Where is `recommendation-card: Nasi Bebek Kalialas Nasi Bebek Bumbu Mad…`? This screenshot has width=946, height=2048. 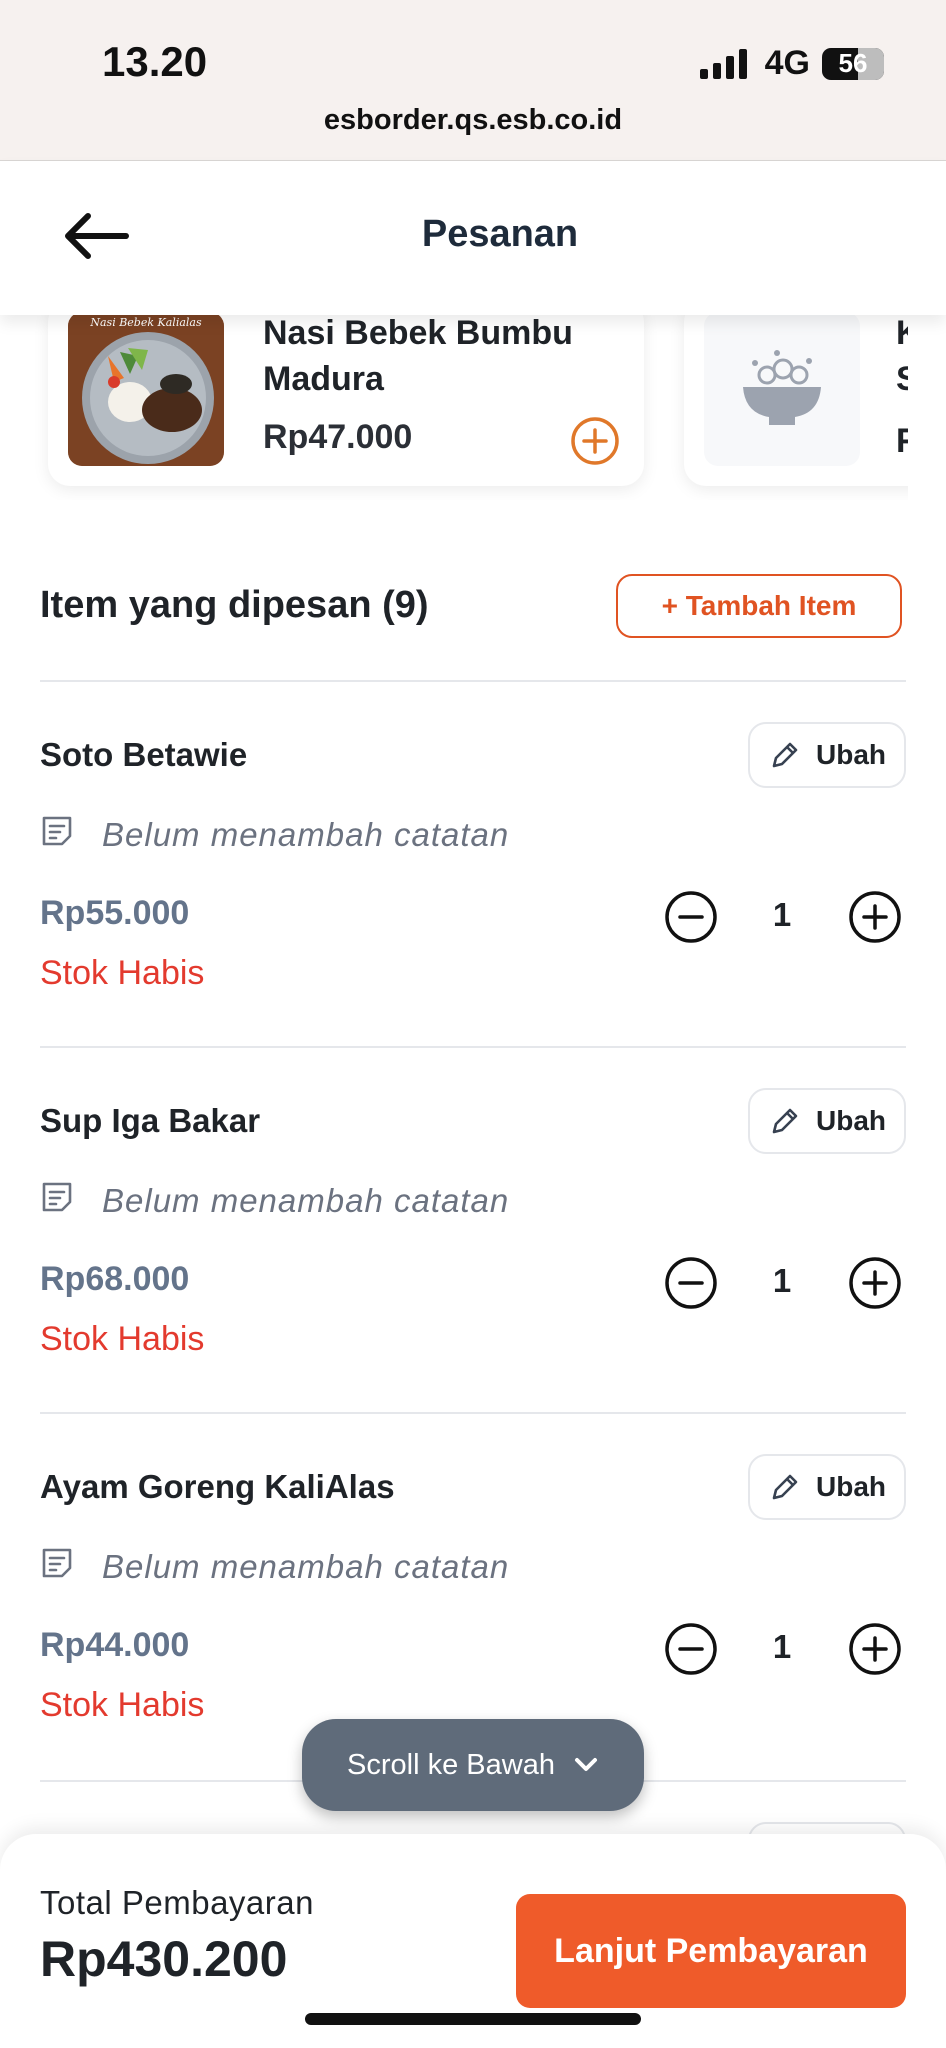
recommendation-card: Nasi Bebek Kalialas Nasi Bebek Bumbu Mad… is located at coordinates (346, 393).